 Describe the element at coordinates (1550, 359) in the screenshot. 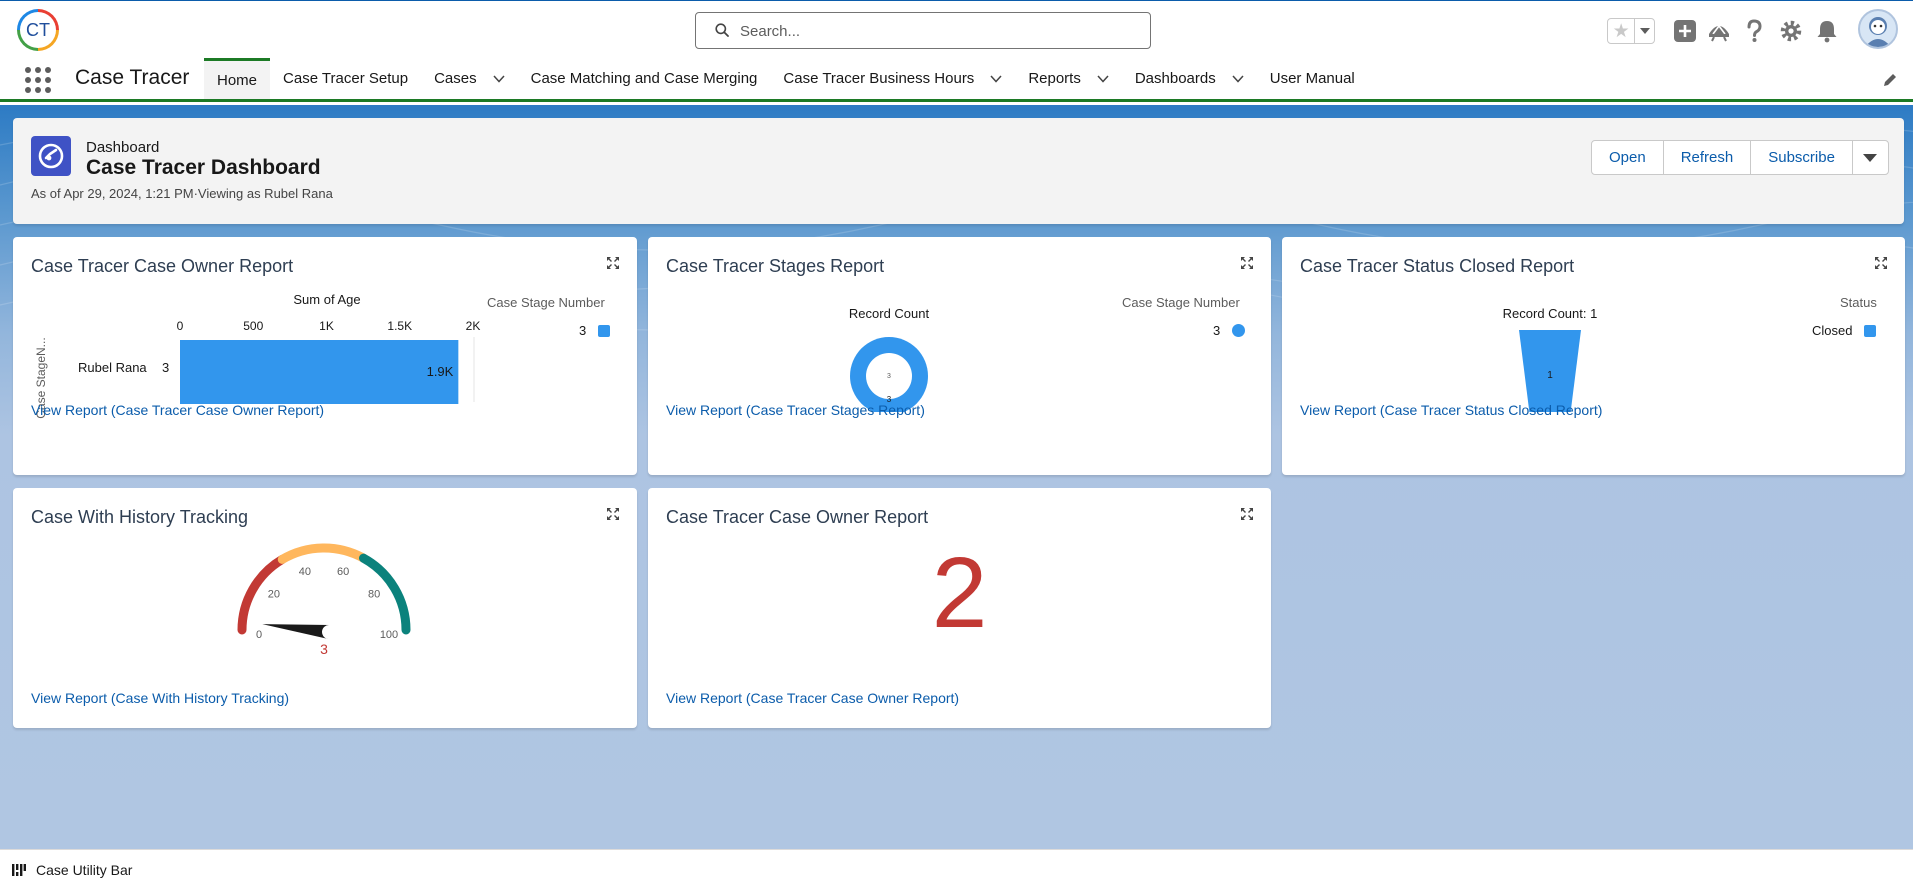

I see `status-funnel-chart: Record Count: 1 1` at that location.